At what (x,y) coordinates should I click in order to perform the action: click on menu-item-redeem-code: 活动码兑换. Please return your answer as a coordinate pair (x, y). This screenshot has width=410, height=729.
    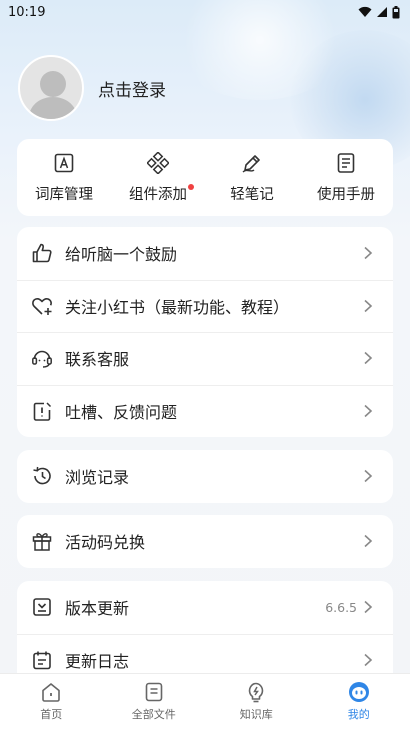
    Looking at the image, I should click on (205, 541).